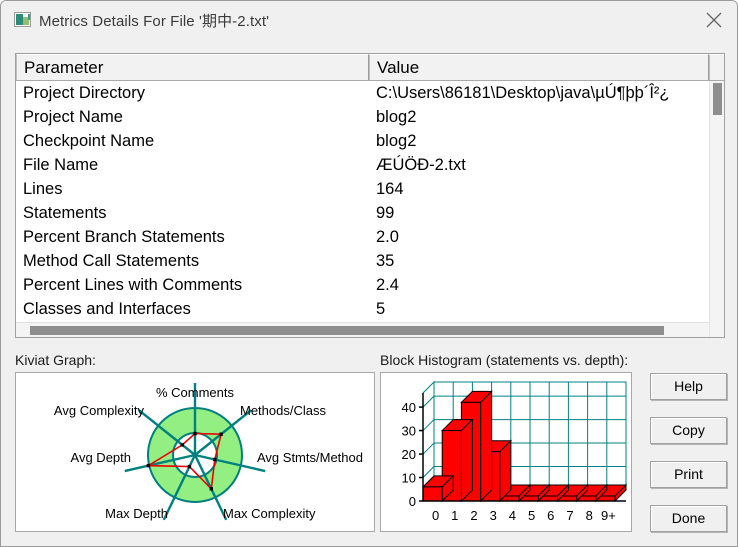 Image resolution: width=738 pixels, height=547 pixels. What do you see at coordinates (22, 19) in the screenshot?
I see `metrics-window-icon` at bounding box center [22, 19].